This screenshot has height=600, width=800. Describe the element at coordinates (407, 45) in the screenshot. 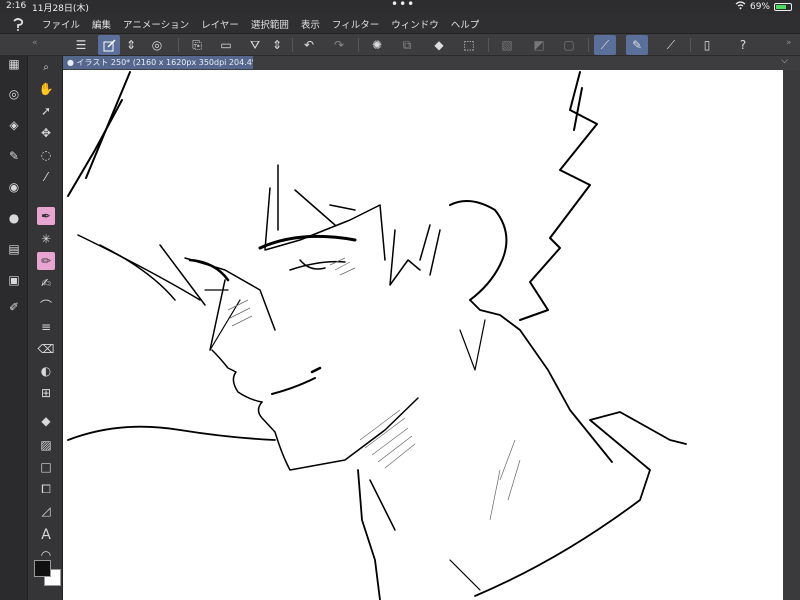

I see `copy-layer-icon: ⧉` at that location.